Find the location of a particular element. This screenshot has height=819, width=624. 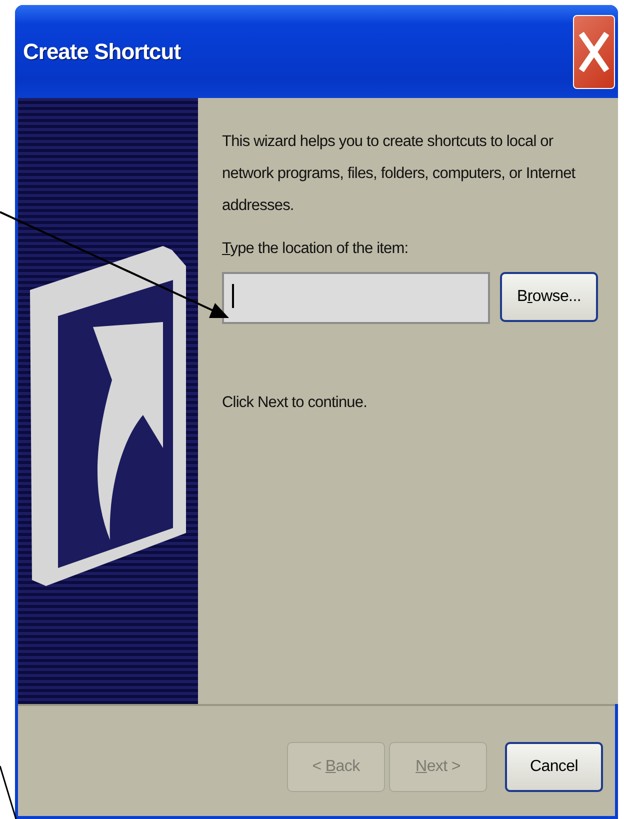

location-input-field is located at coordinates (356, 298).